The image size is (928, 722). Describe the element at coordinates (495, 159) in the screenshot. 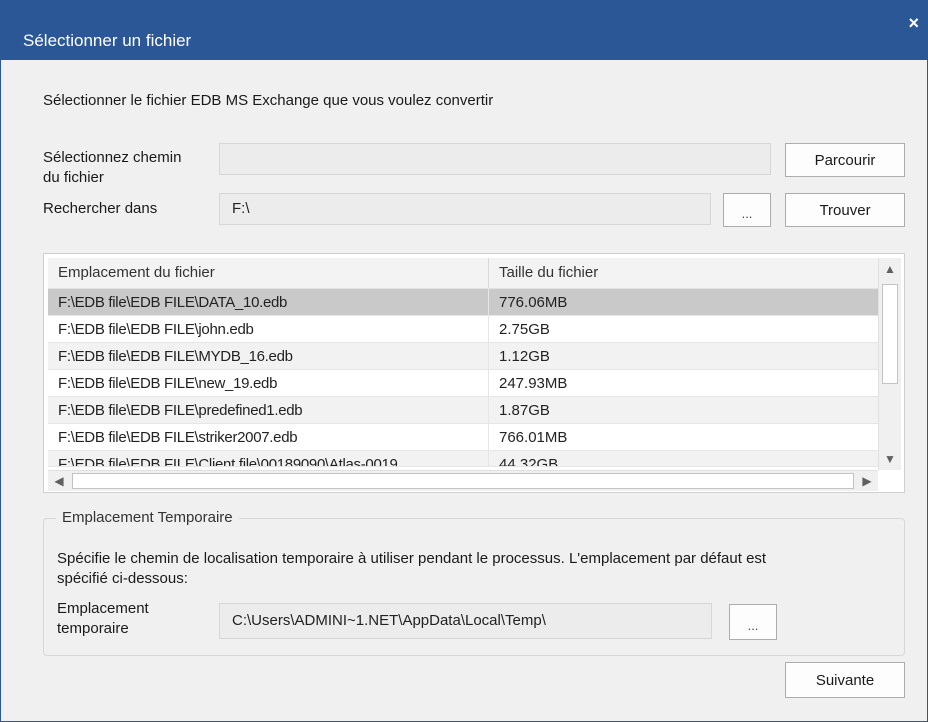

I see `file-path-input` at that location.